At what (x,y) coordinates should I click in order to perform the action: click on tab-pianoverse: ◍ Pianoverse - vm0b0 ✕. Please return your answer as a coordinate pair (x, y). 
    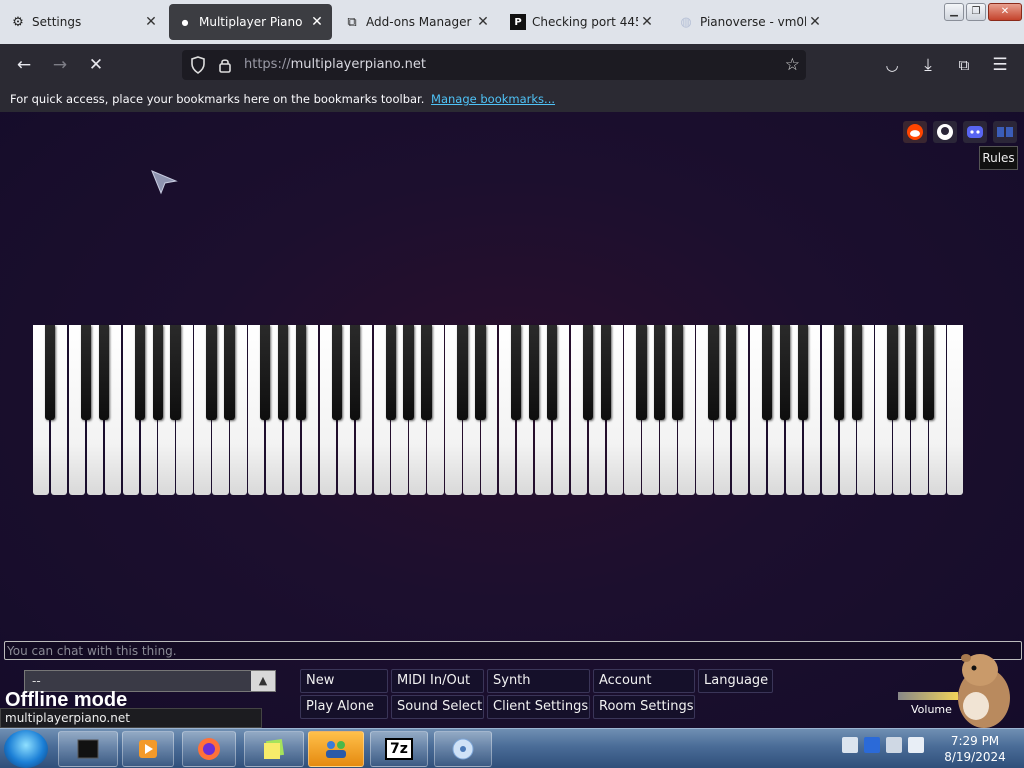
    Looking at the image, I should click on (750, 22).